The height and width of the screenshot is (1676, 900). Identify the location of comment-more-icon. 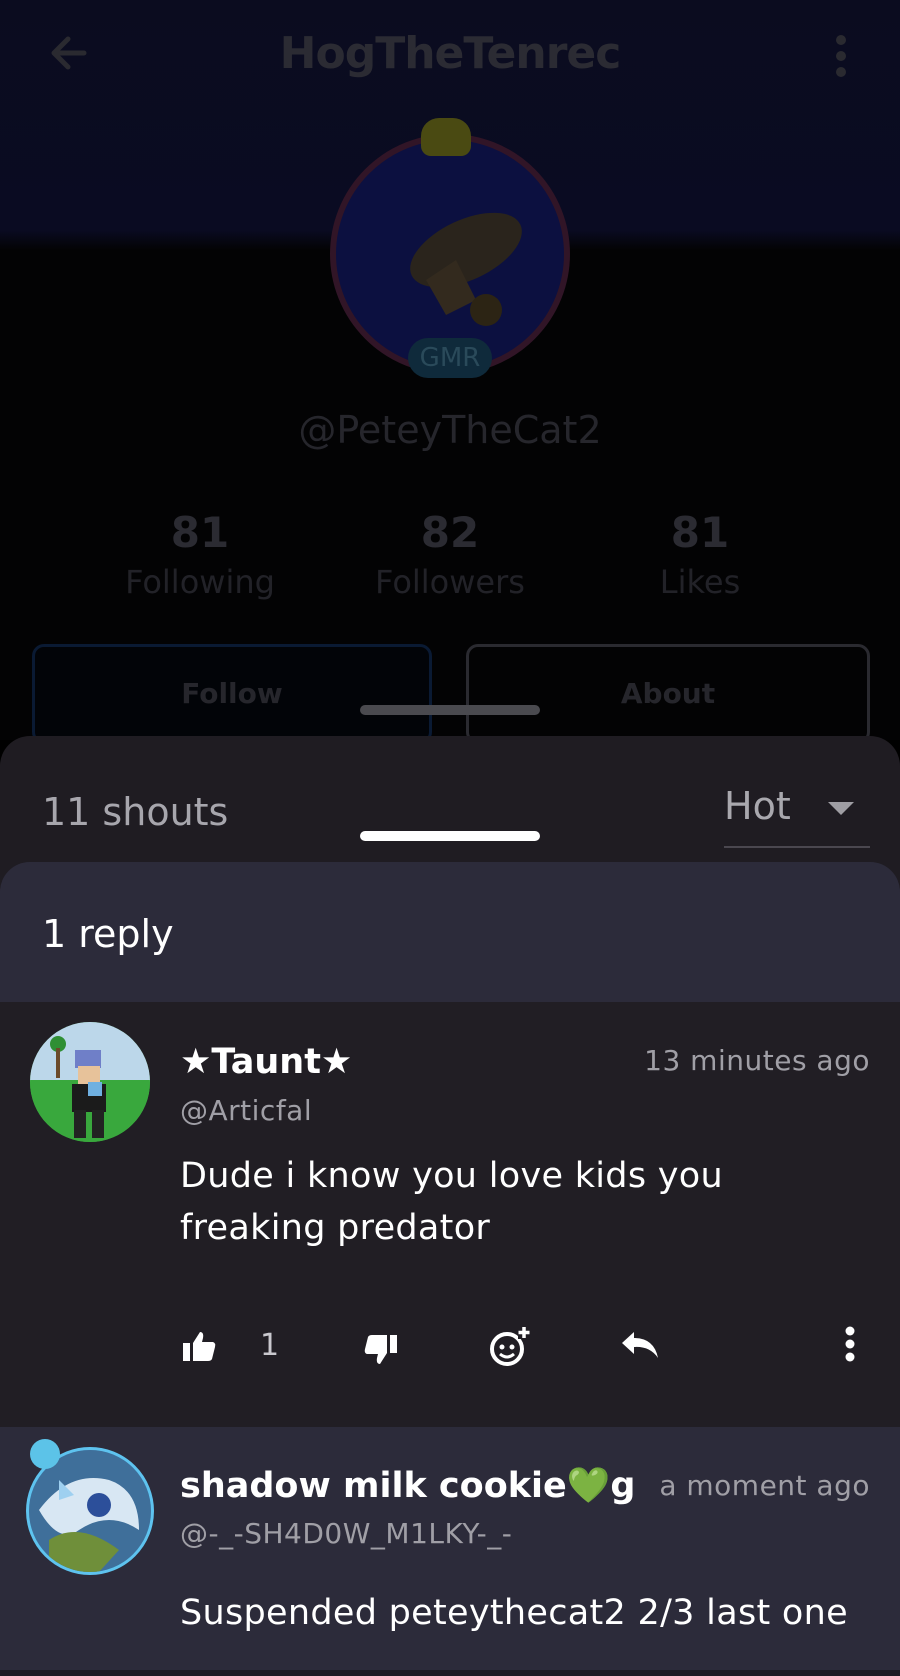
(850, 1344).